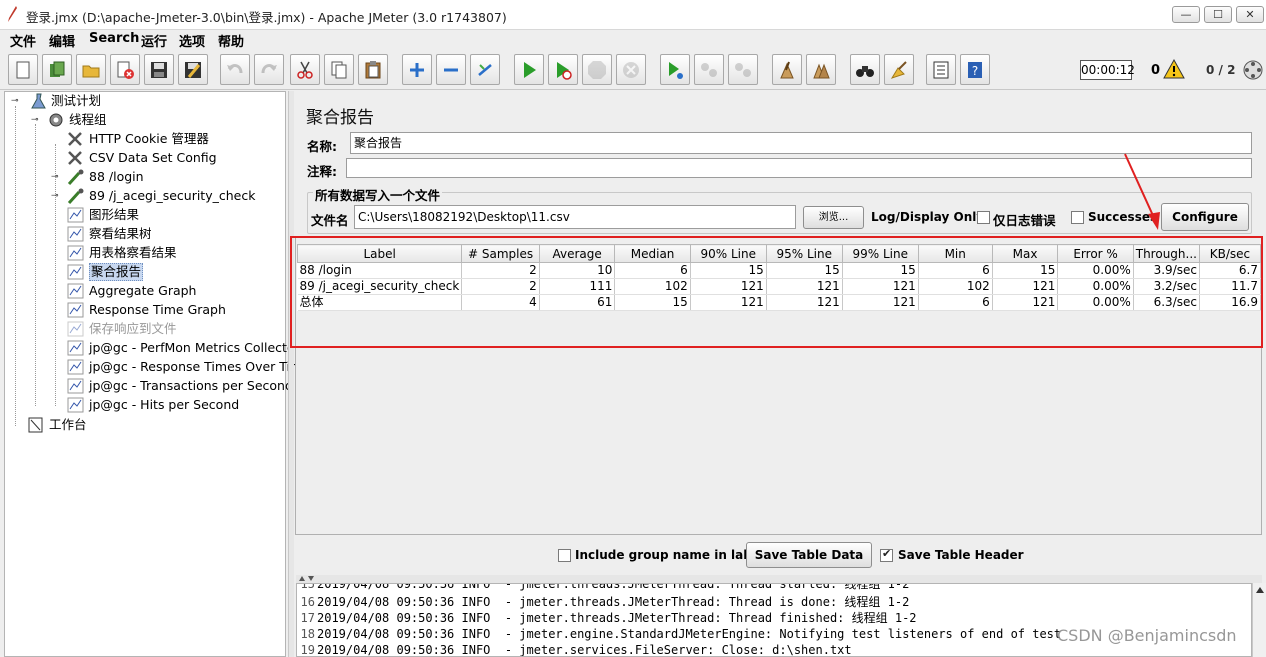 This screenshot has width=1266, height=657. I want to click on remote-exit-button, so click(743, 69).